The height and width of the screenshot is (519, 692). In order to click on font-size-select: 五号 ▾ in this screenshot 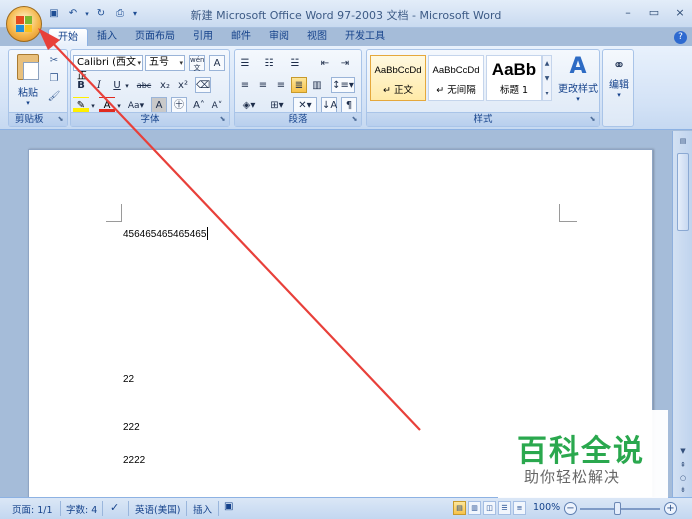, I will do `click(165, 63)`.